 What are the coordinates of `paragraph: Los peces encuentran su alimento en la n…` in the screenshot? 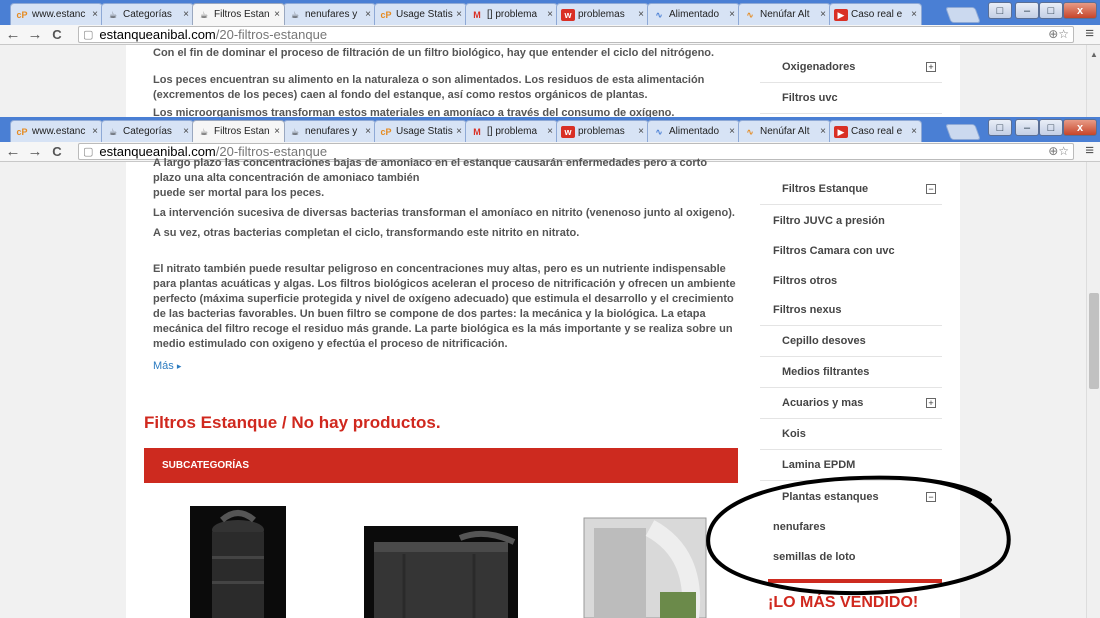 It's located at (429, 87).